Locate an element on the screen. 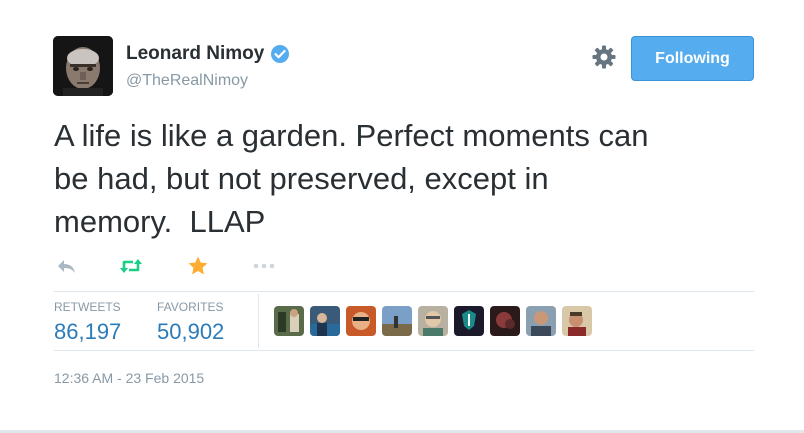  retweets-count: 86,197 is located at coordinates (87, 332).